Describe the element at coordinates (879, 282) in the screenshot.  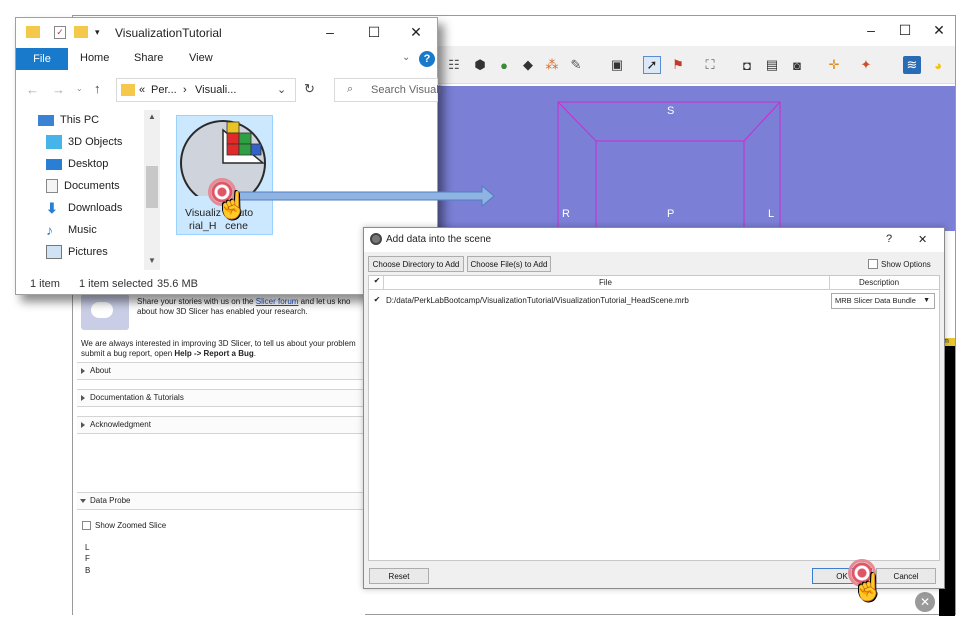
I see `col-description: Description` at that location.